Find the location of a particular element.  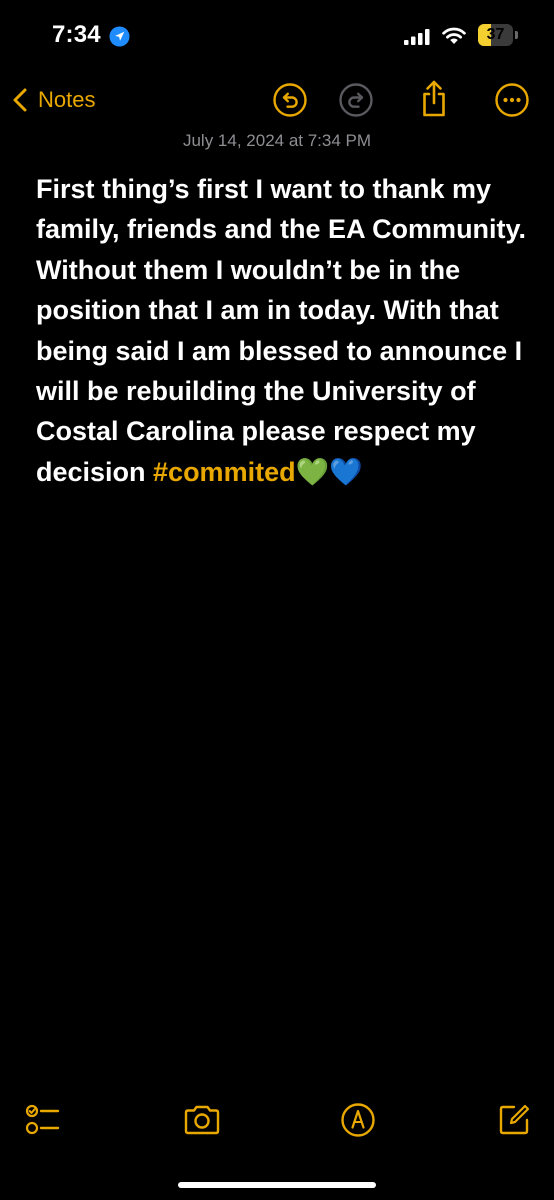

green-heart-emoji: 💚 is located at coordinates (312, 472).